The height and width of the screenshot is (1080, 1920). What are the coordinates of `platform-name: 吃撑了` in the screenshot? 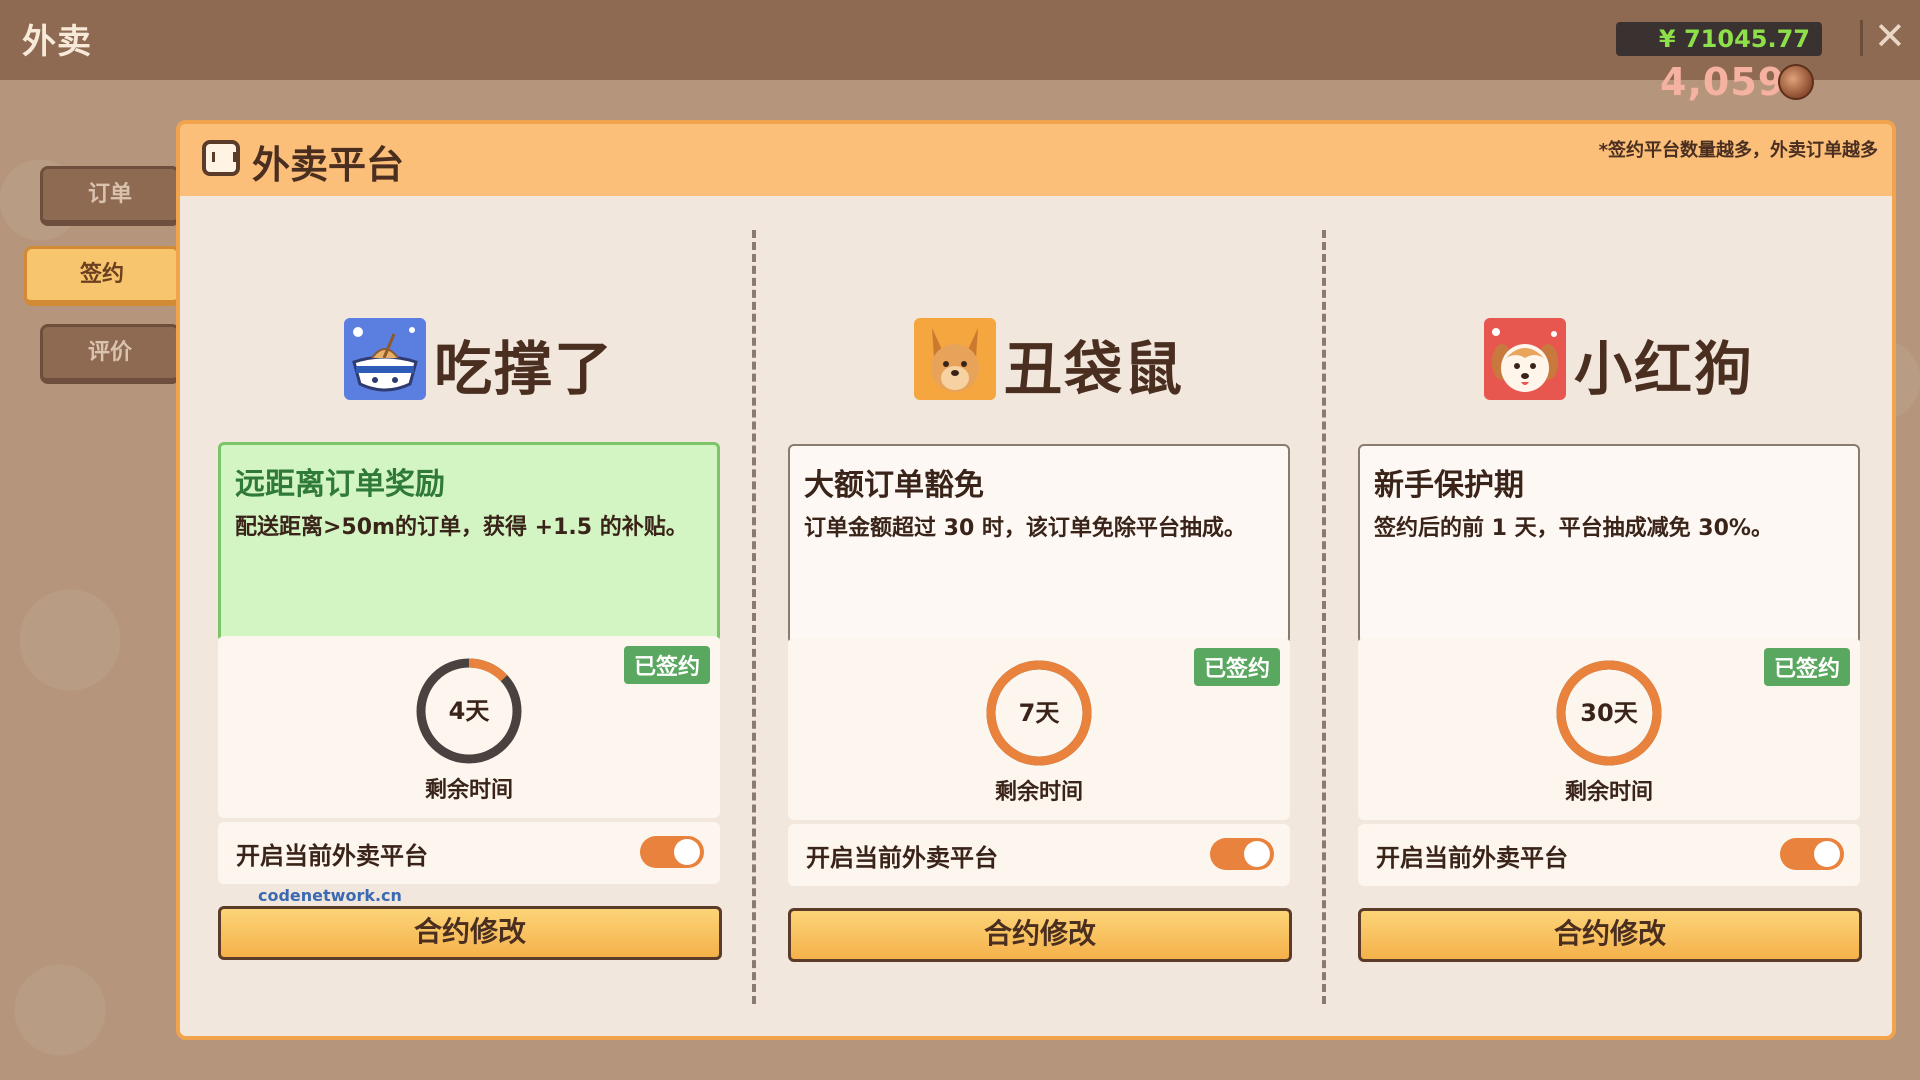 It's located at (524, 369).